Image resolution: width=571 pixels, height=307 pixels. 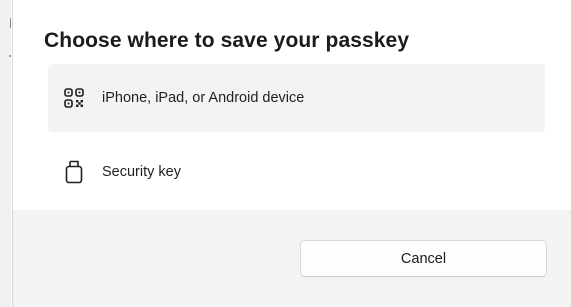 I want to click on dialog-title: Choose where to save your passkey, so click(x=227, y=40).